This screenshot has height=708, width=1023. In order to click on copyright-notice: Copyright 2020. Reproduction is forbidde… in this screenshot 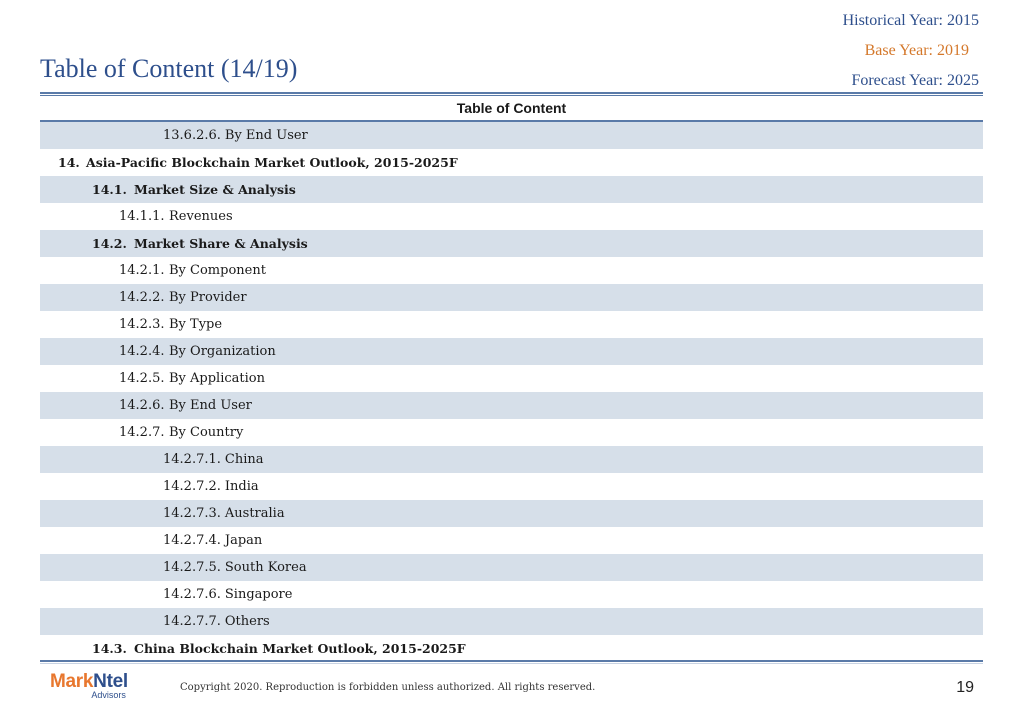, I will do `click(388, 687)`.